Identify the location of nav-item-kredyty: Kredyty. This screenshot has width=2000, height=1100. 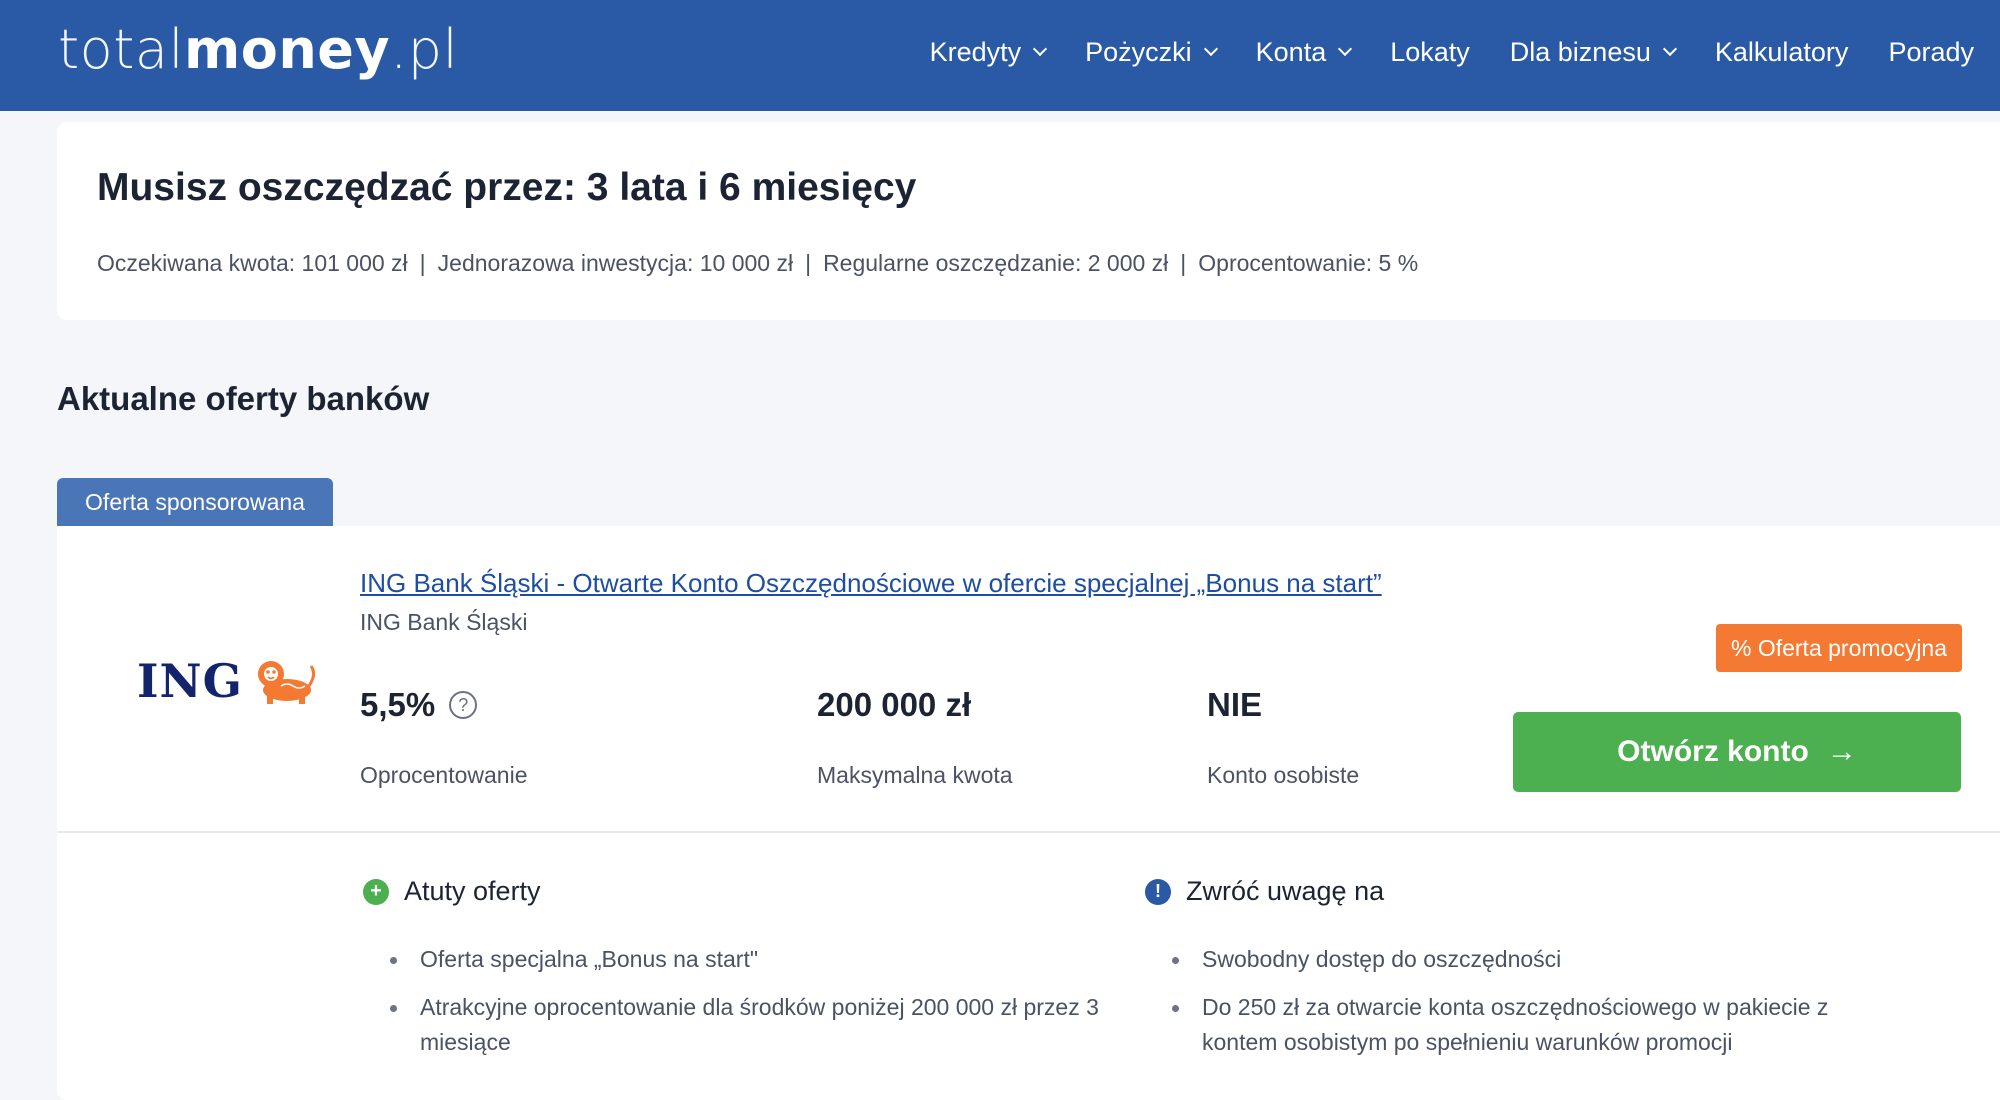
(988, 52).